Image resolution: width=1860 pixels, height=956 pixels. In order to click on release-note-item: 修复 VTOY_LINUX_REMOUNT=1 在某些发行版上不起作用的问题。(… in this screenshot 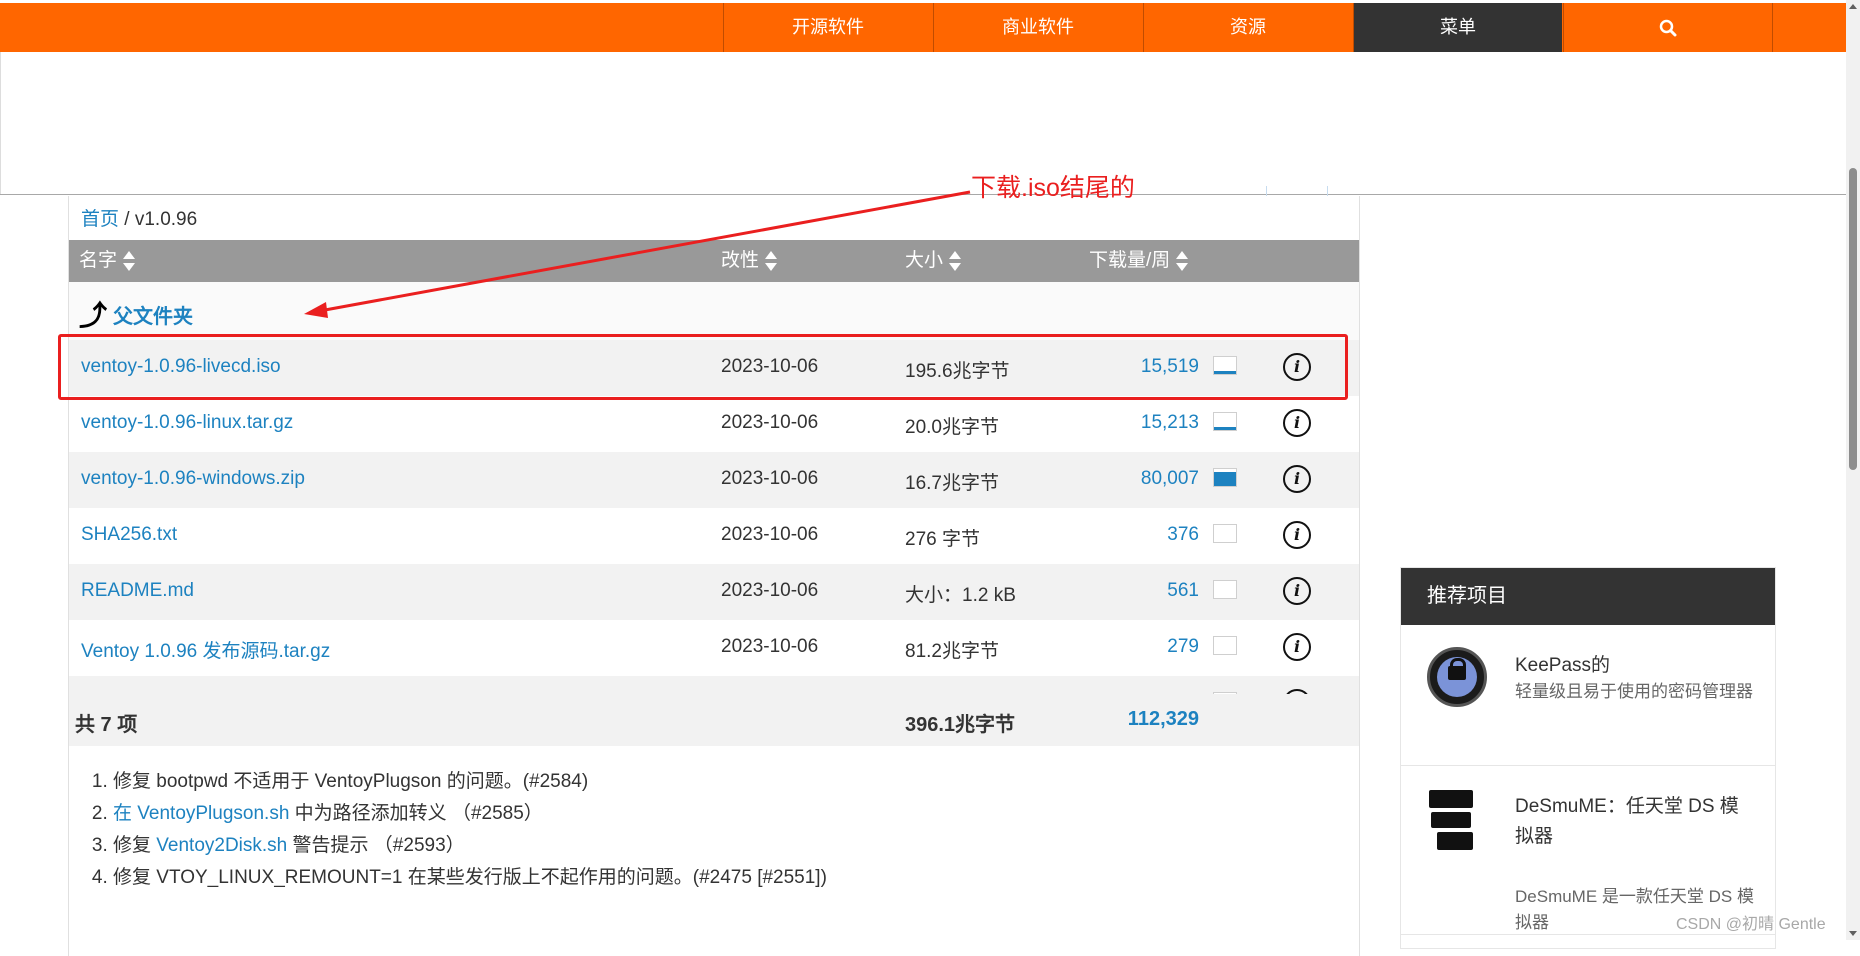, I will do `click(736, 878)`.